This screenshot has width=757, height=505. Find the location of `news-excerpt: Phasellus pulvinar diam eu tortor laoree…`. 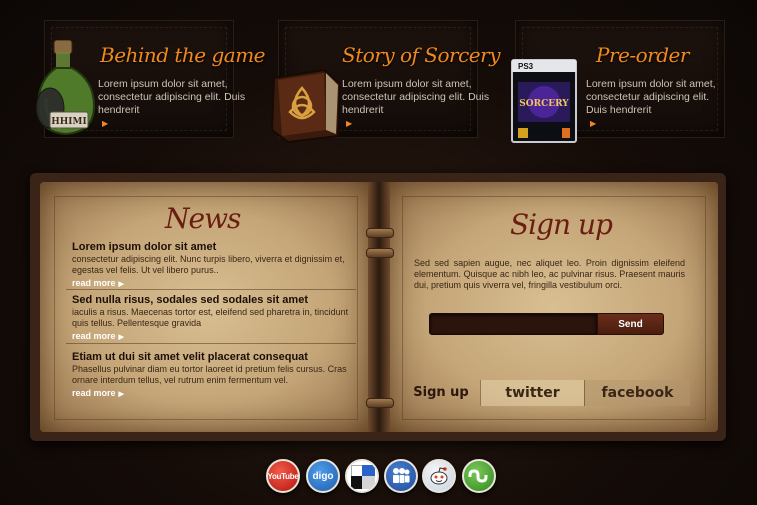

news-excerpt: Phasellus pulvinar diam eu tortor laoree… is located at coordinates (209, 374).